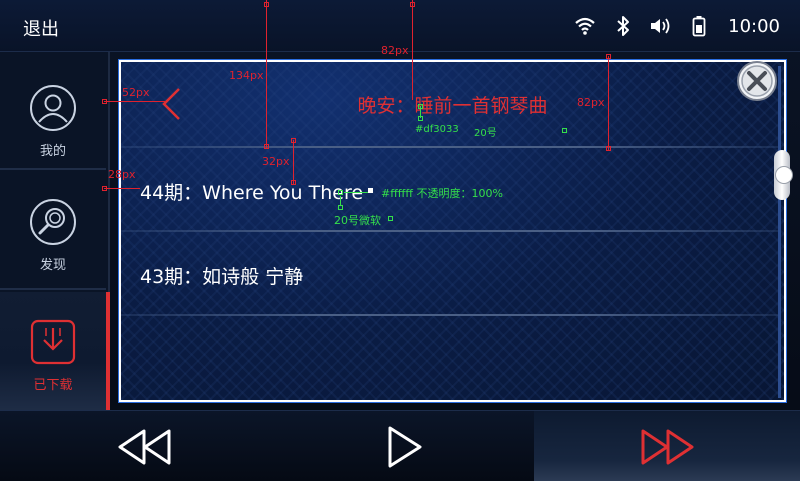  Describe the element at coordinates (276, 161) in the screenshot. I see `annotation-label: 32px` at that location.